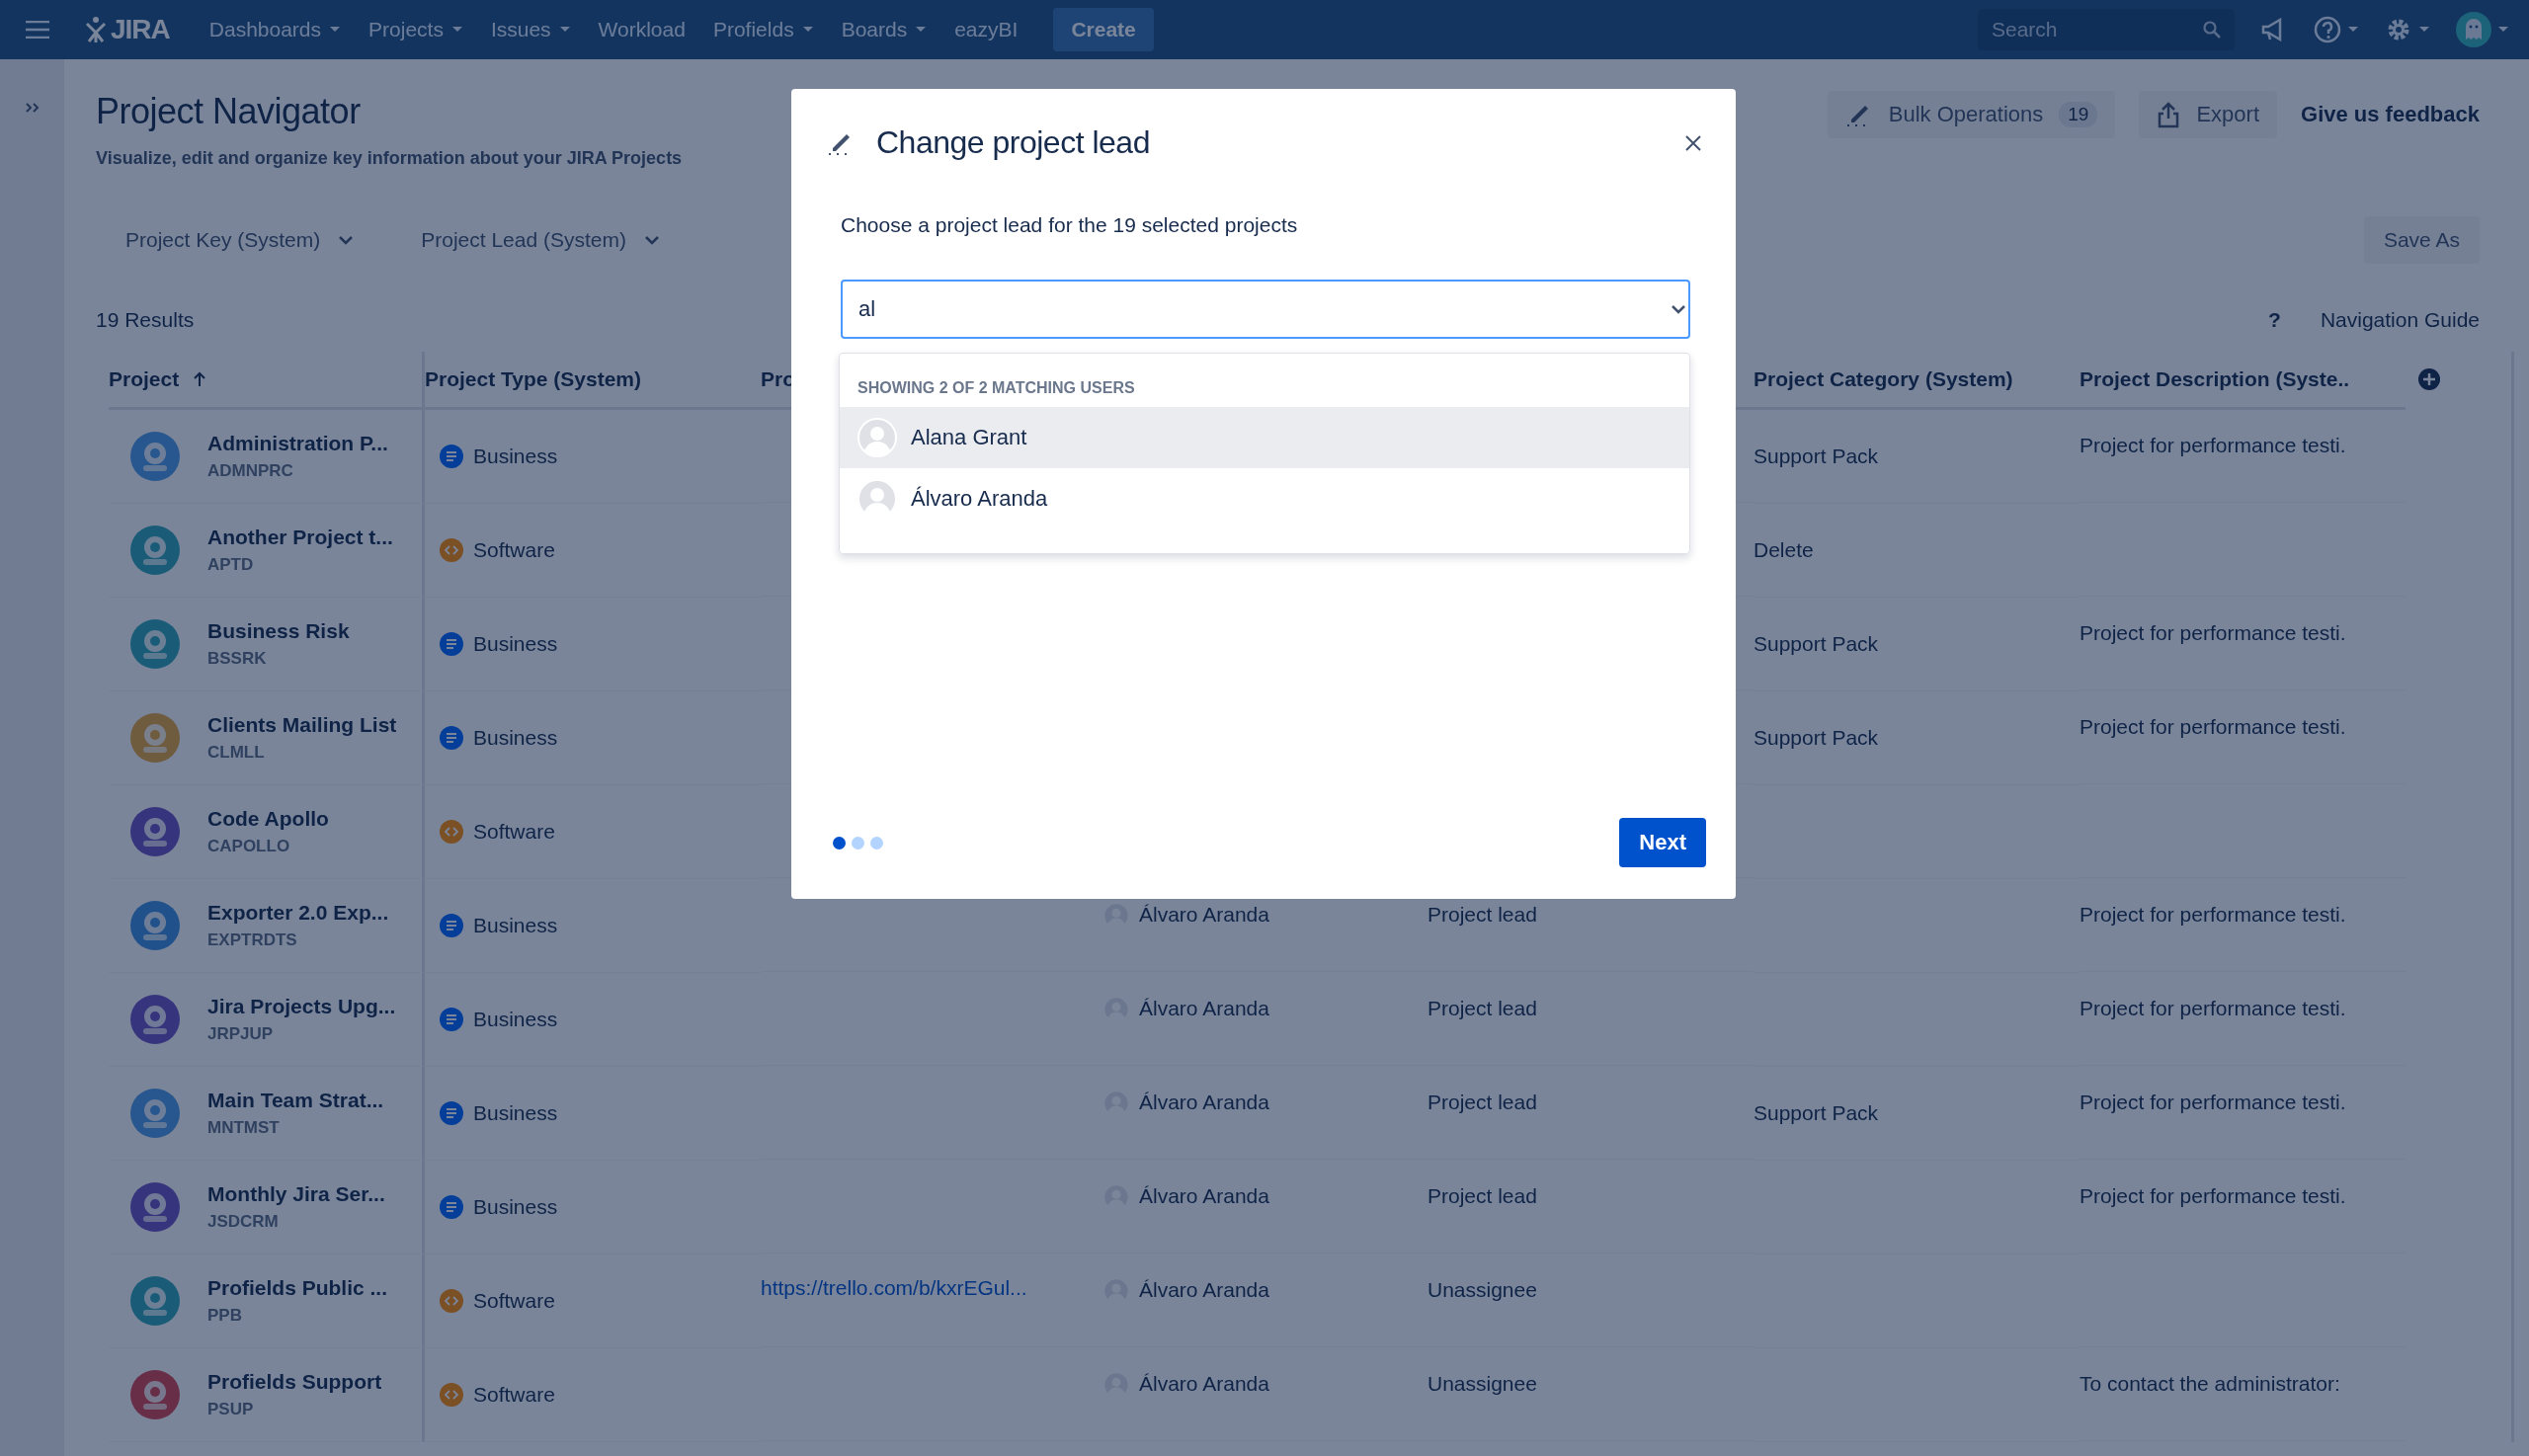  What do you see at coordinates (37, 30) in the screenshot?
I see `menu-icon` at bounding box center [37, 30].